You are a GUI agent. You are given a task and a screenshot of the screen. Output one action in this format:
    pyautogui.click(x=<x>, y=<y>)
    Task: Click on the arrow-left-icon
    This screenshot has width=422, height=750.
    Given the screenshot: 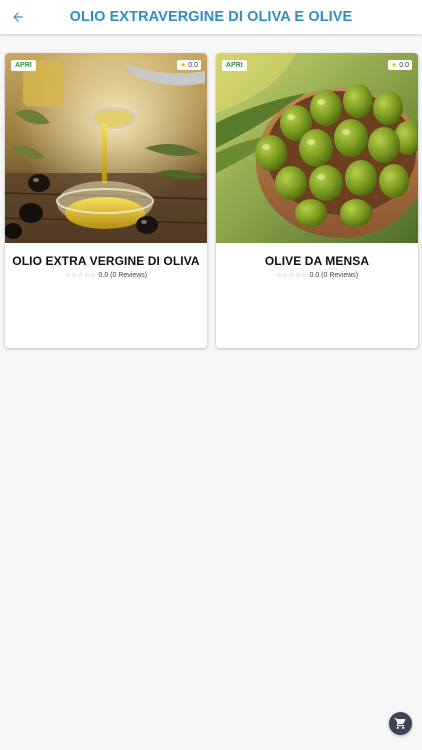 What is the action you would take?
    pyautogui.click(x=18, y=17)
    